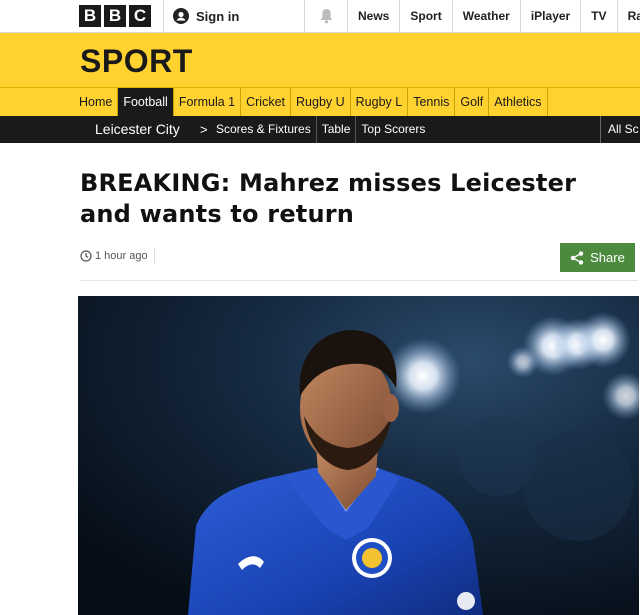  I want to click on sign-in-link: Sign in, so click(233, 16).